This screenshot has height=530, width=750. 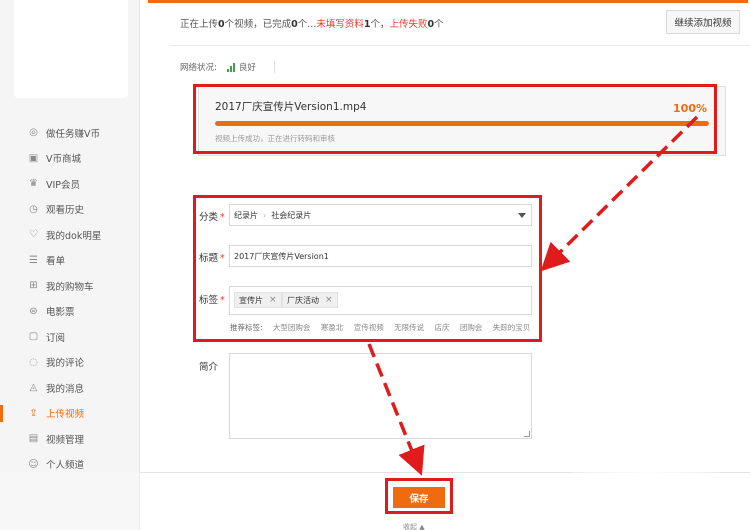 What do you see at coordinates (33, 158) in the screenshot?
I see `vcoin-mall-icon: ▣` at bounding box center [33, 158].